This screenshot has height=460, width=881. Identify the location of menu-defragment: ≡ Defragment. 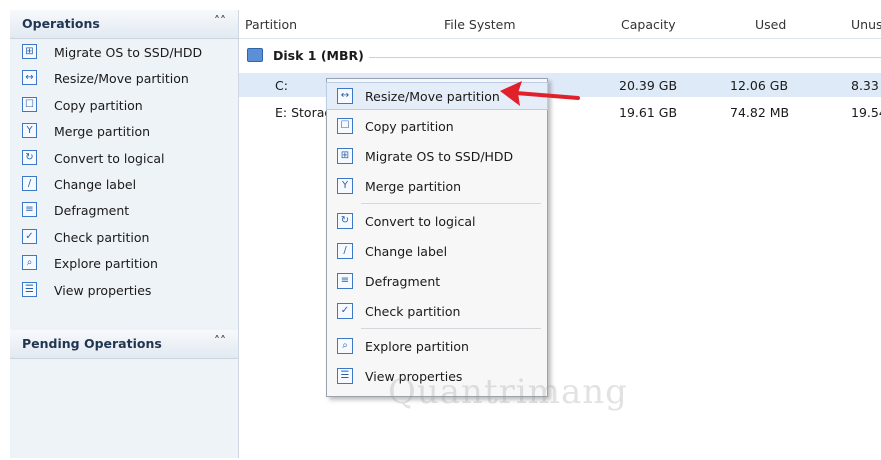
(437, 281).